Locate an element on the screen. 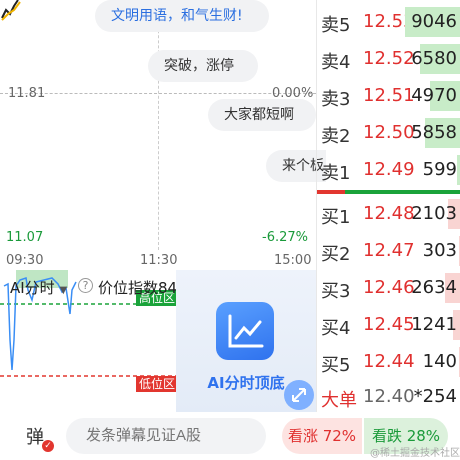 This screenshot has height=460, width=460. buy-volume: 1241 is located at coordinates (434, 324).